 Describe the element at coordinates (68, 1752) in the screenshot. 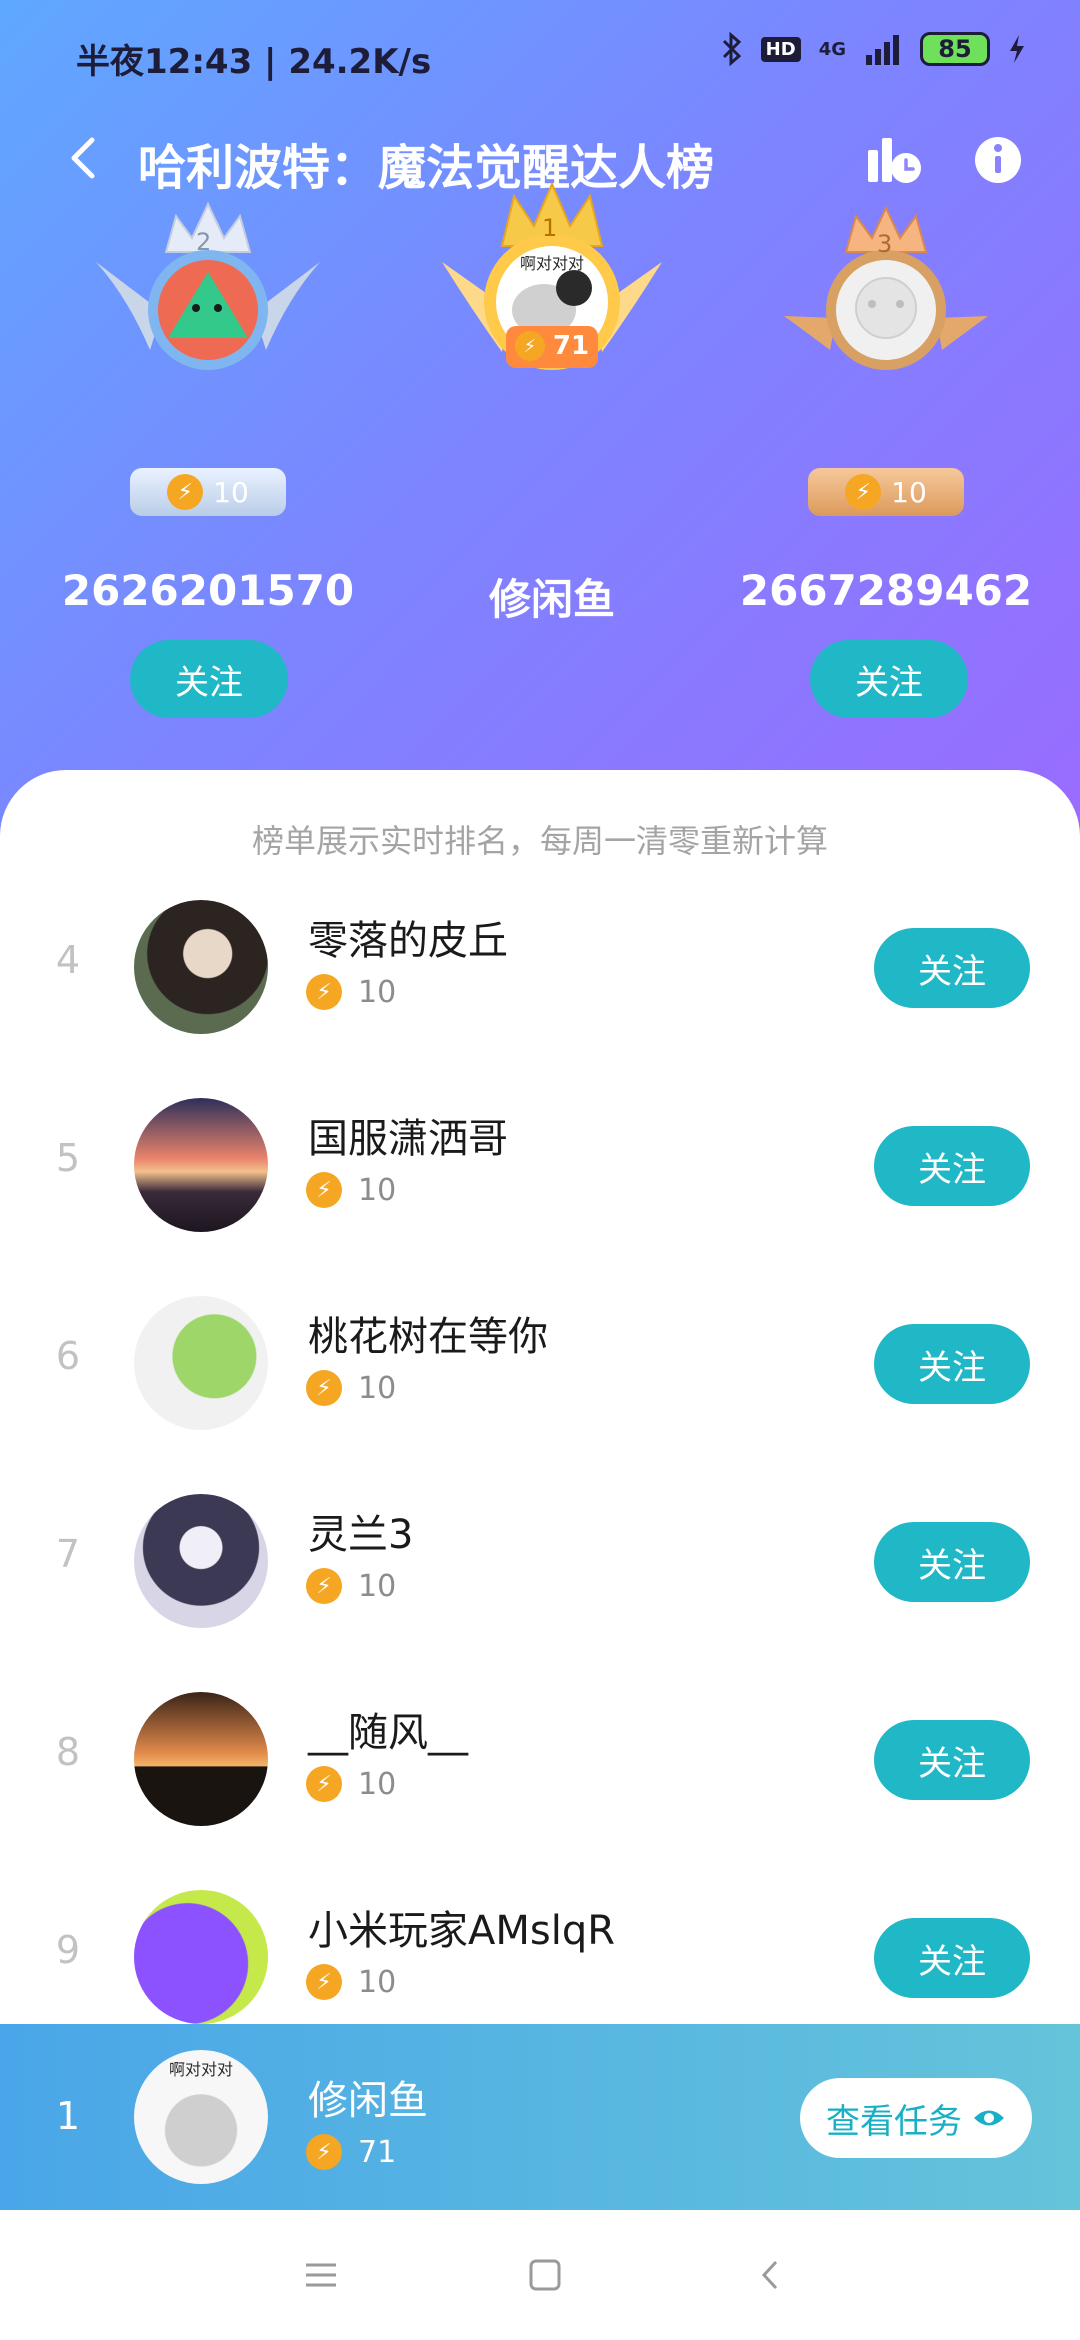

I see `rank-number: 8` at that location.